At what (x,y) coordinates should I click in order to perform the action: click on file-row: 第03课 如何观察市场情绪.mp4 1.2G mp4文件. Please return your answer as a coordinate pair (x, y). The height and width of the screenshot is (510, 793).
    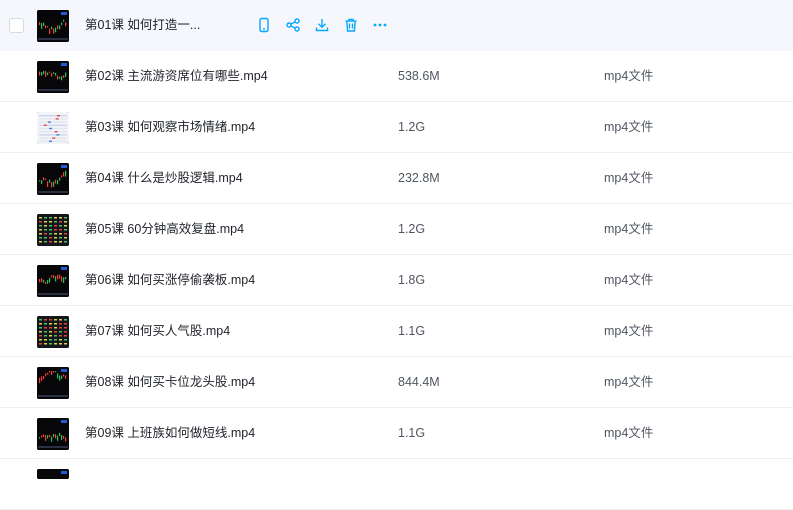
    Looking at the image, I should click on (396, 127).